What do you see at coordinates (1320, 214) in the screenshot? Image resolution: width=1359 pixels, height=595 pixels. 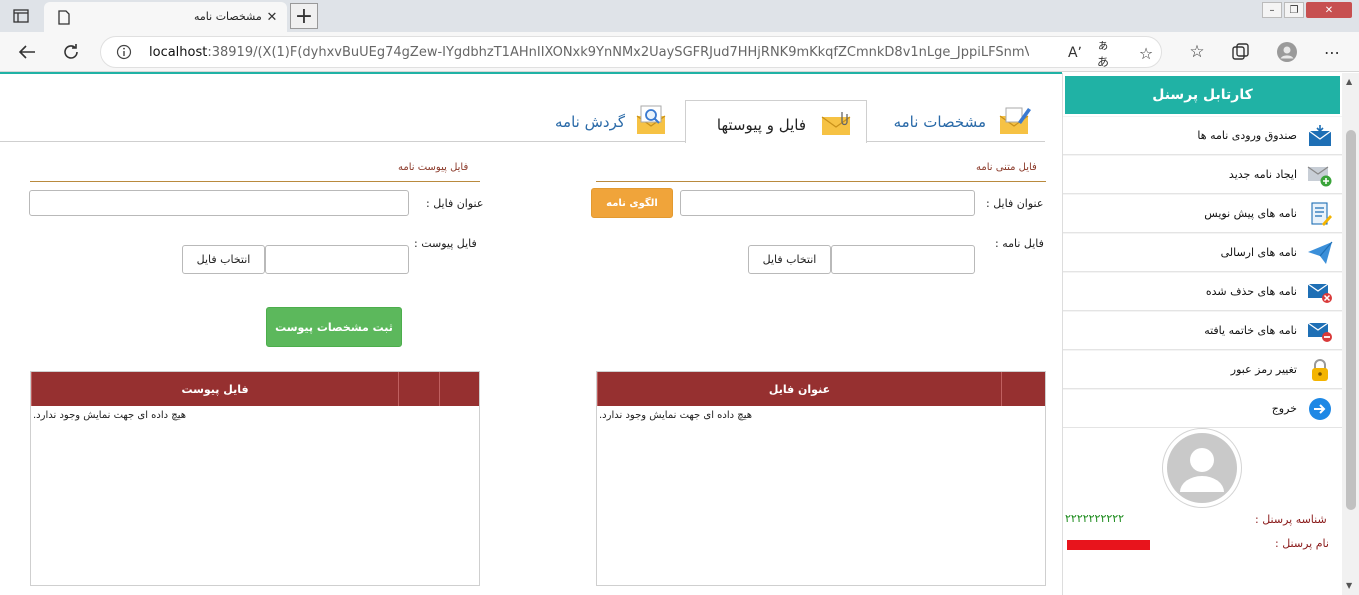 I see `draft-document-icon` at bounding box center [1320, 214].